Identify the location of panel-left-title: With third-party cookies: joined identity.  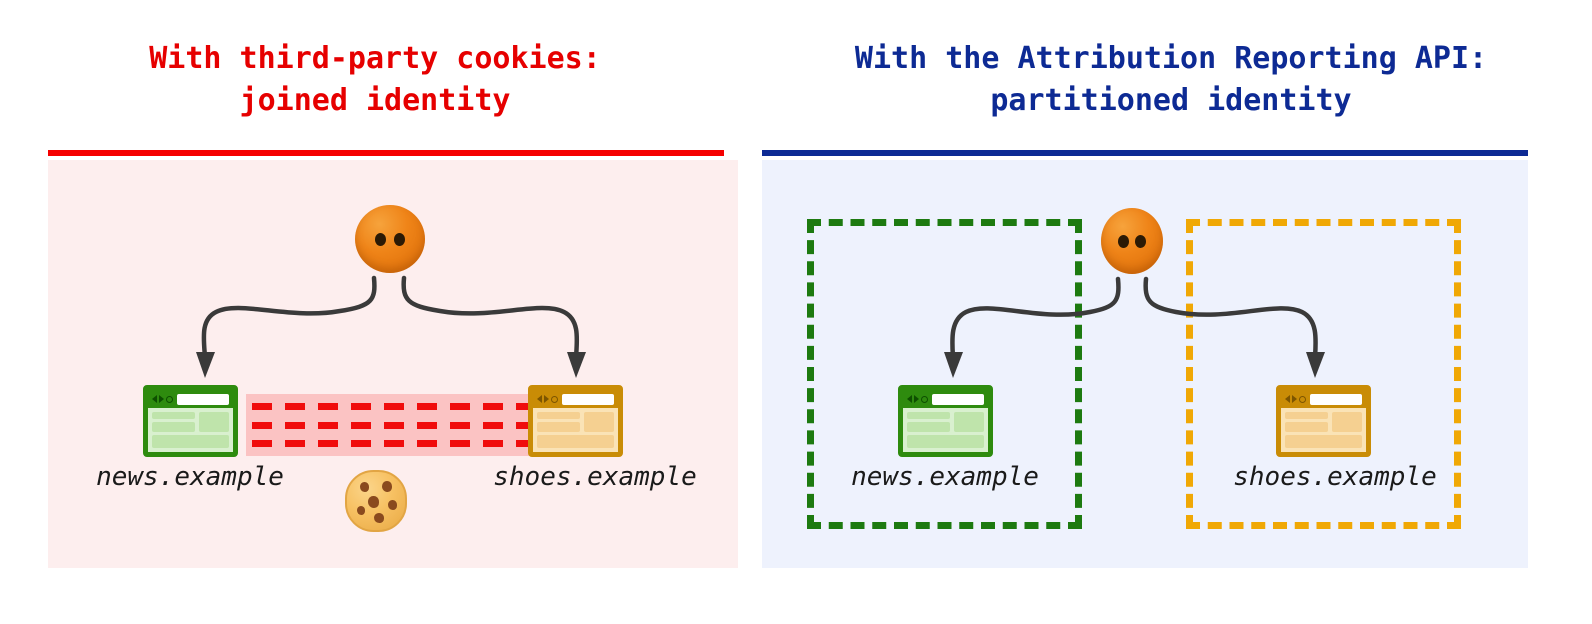
(375, 80).